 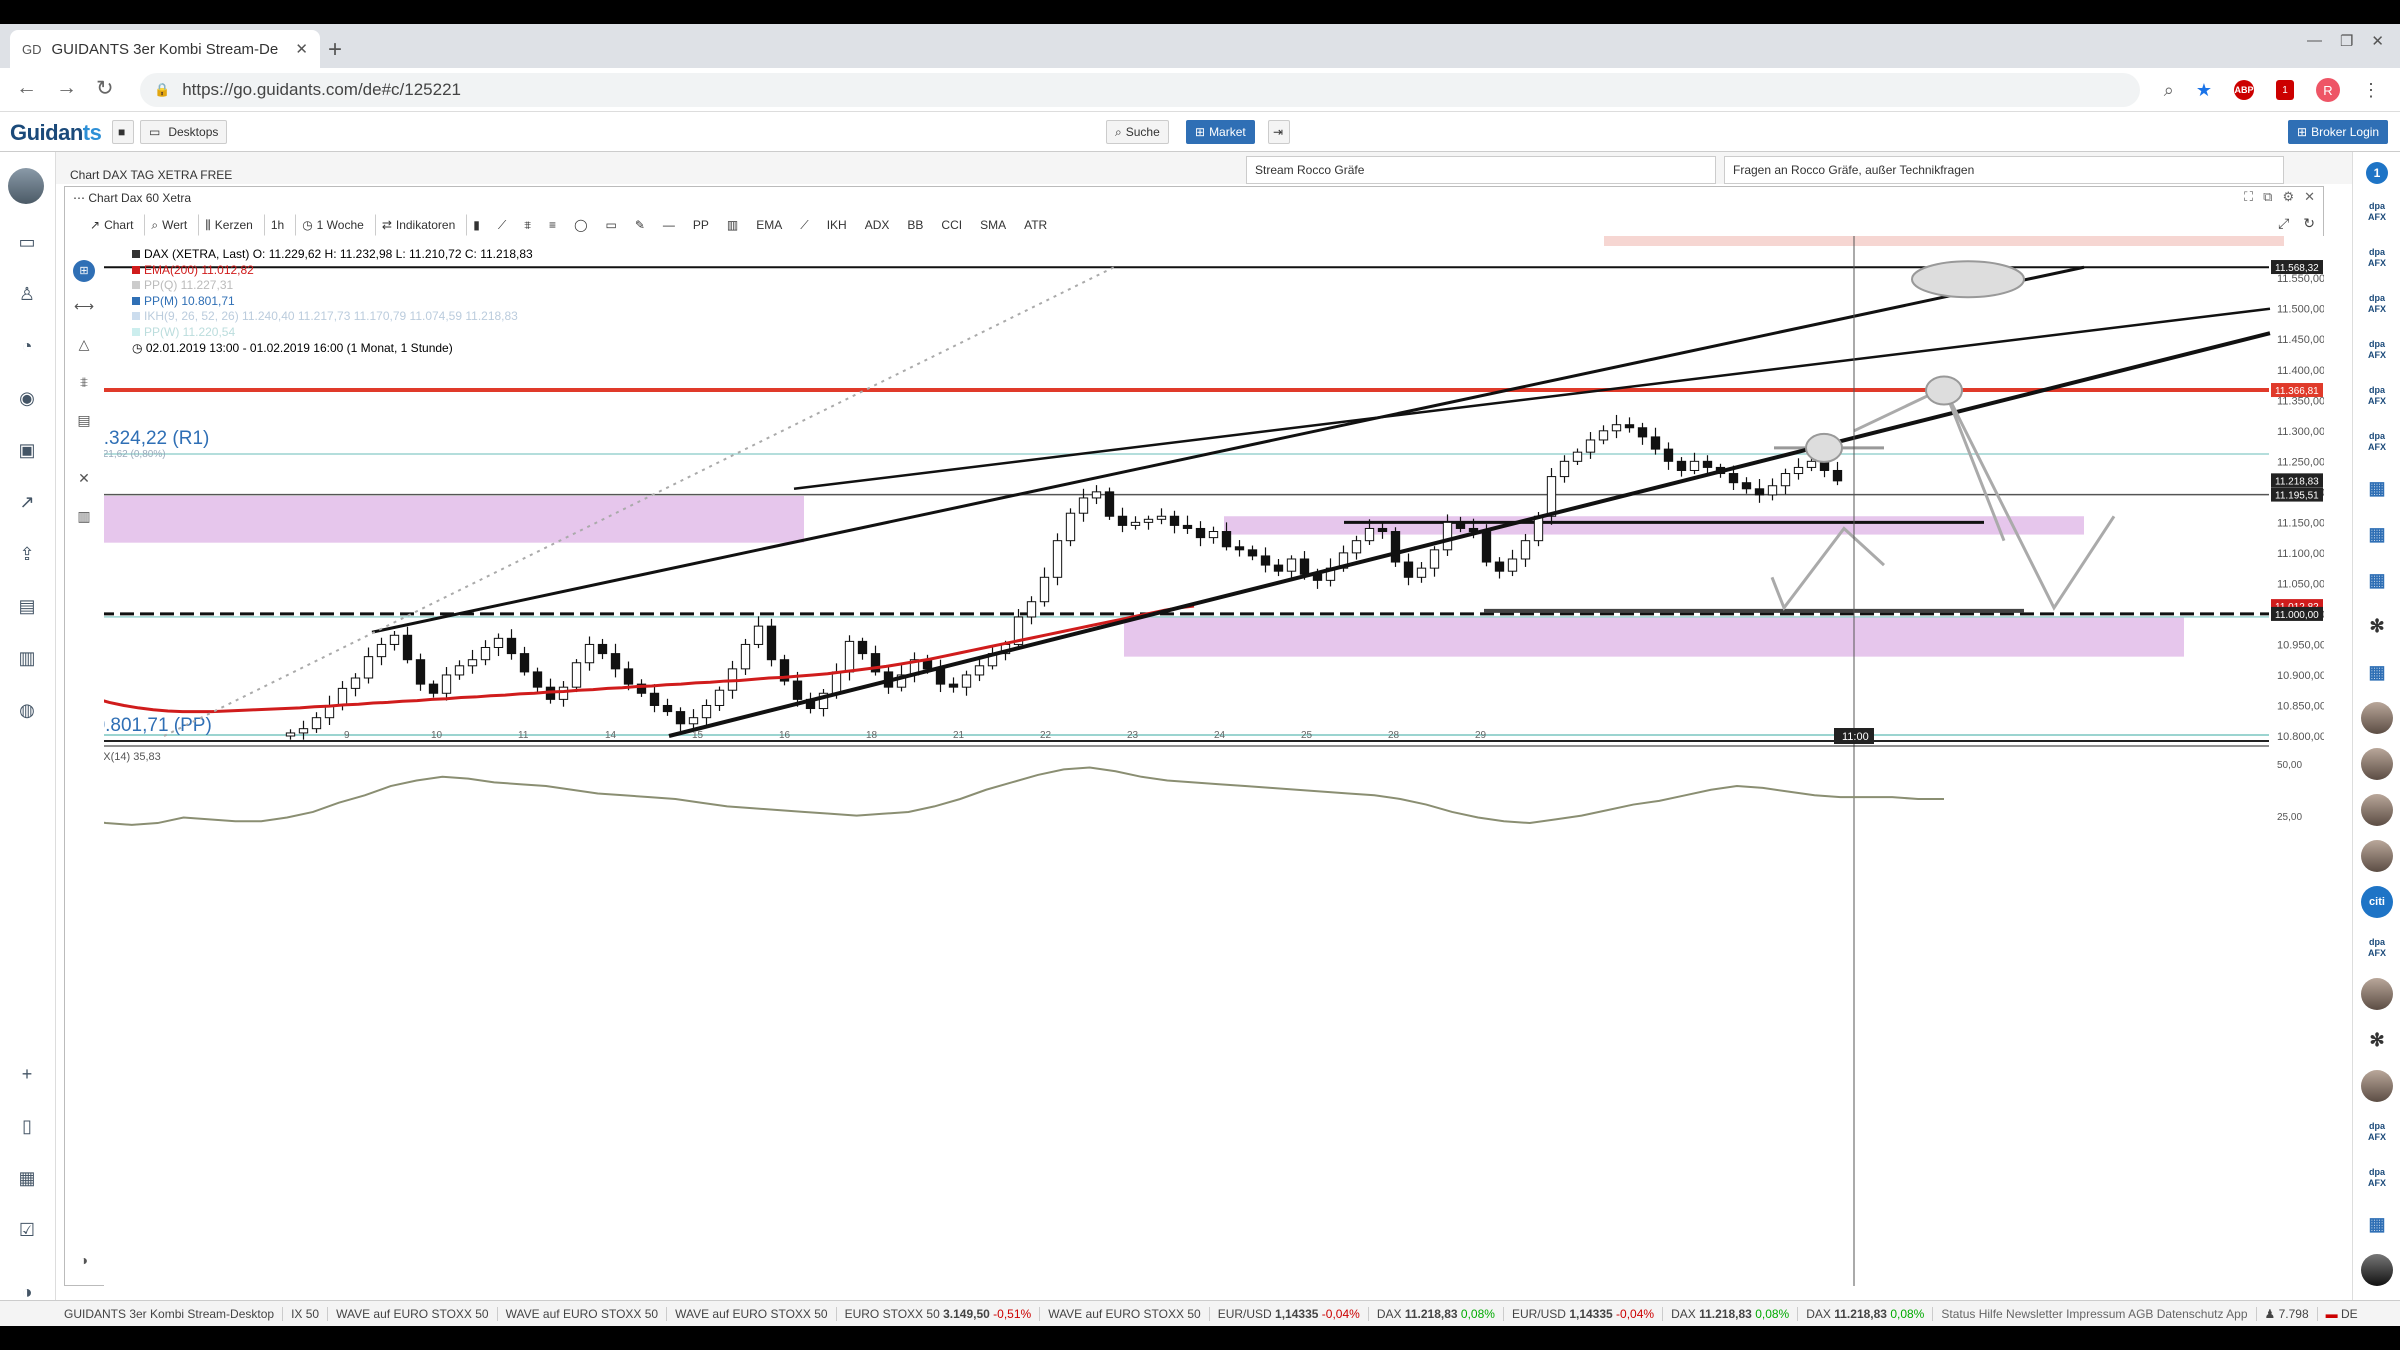 What do you see at coordinates (27, 1230) in the screenshot?
I see `checklist-icon: ☑` at bounding box center [27, 1230].